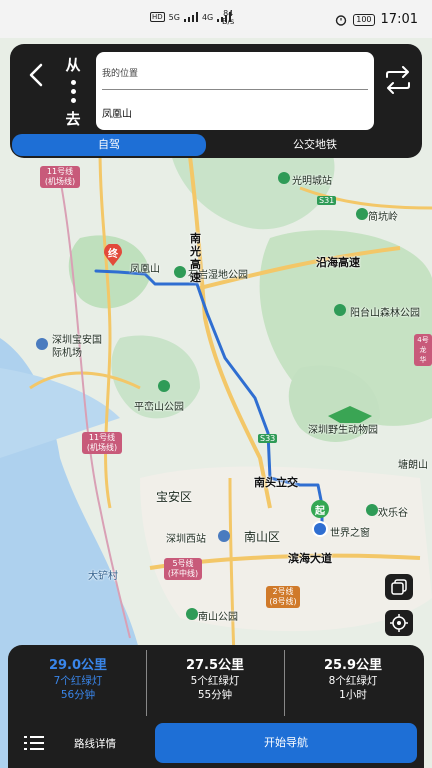 The width and height of the screenshot is (432, 768). What do you see at coordinates (343, 430) in the screenshot?
I see `map-label-zoo: 深圳野生动物园` at bounding box center [343, 430].